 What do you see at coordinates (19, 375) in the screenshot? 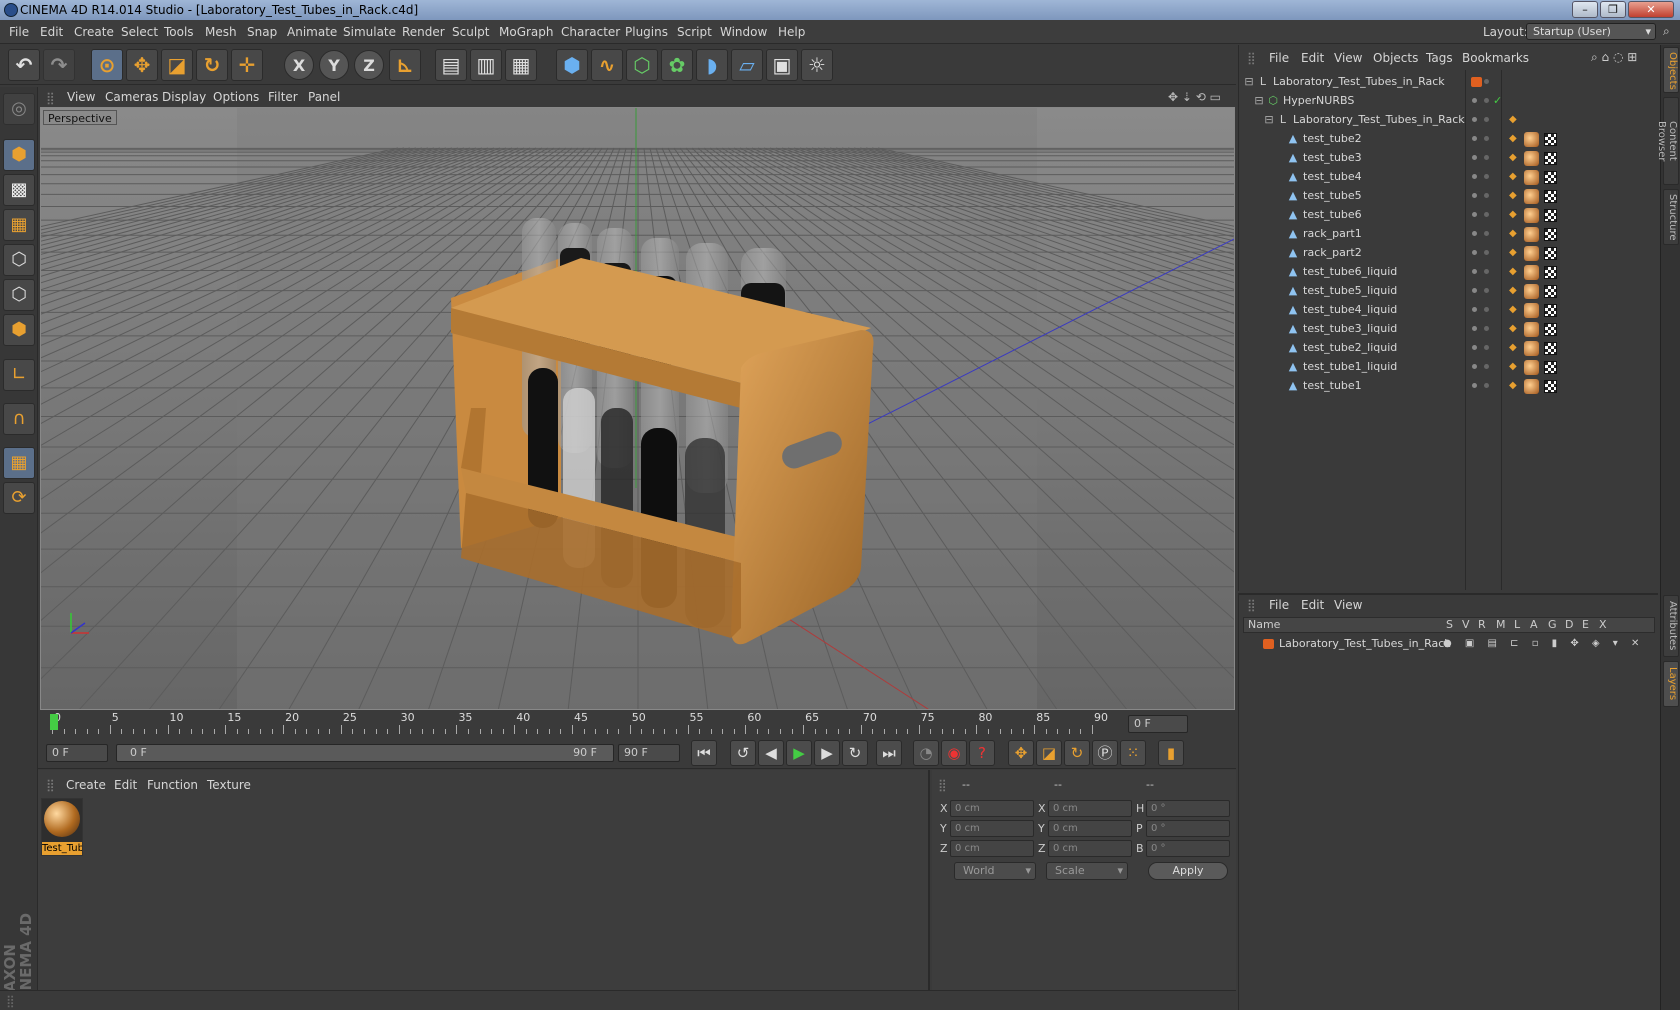
I see `axis-mode-icon: ∟` at bounding box center [19, 375].